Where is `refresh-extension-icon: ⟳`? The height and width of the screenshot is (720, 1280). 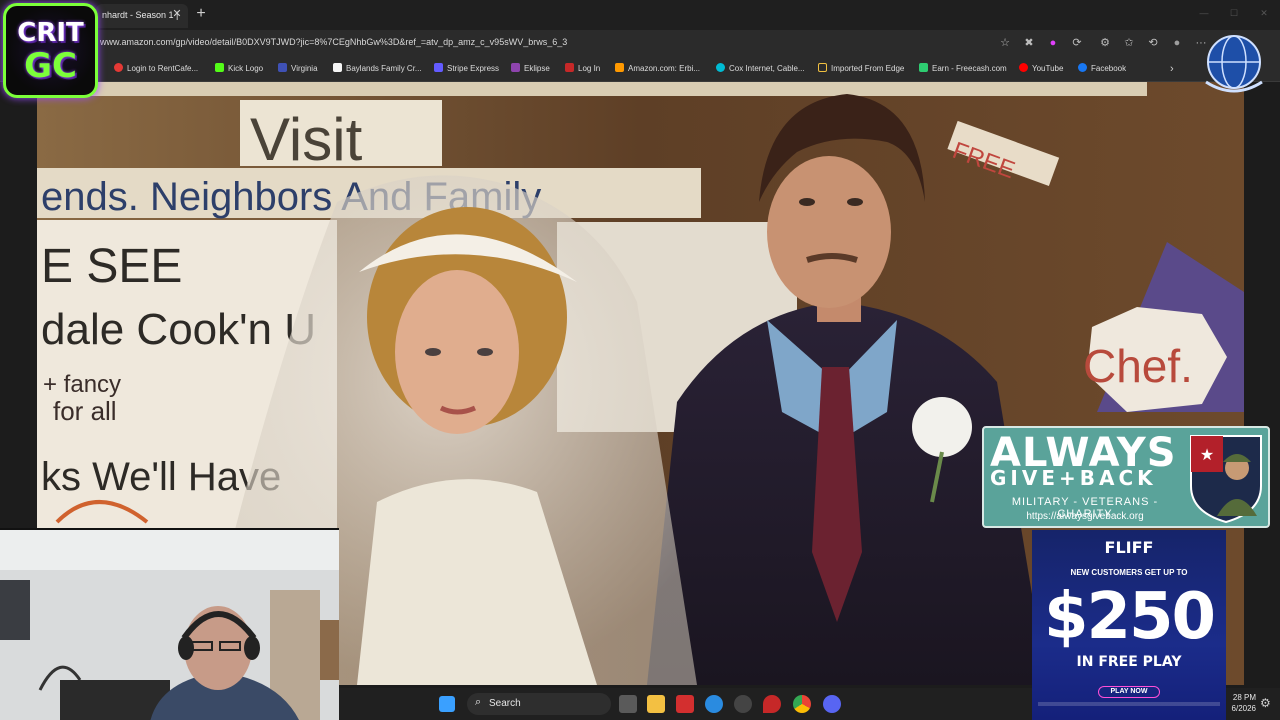 refresh-extension-icon: ⟳ is located at coordinates (1077, 43).